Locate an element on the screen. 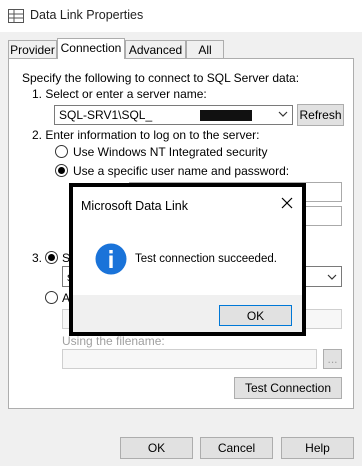  step1-label: 1. Select or enter a server name: is located at coordinates (119, 94).